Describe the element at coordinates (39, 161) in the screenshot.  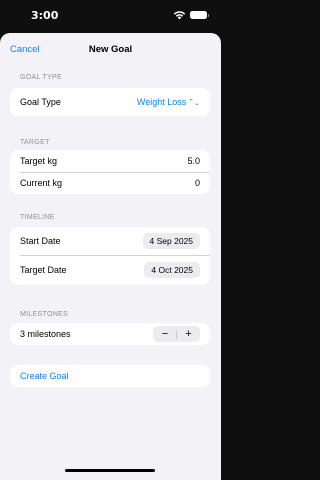
I see `target-kg-label: Target kg` at that location.